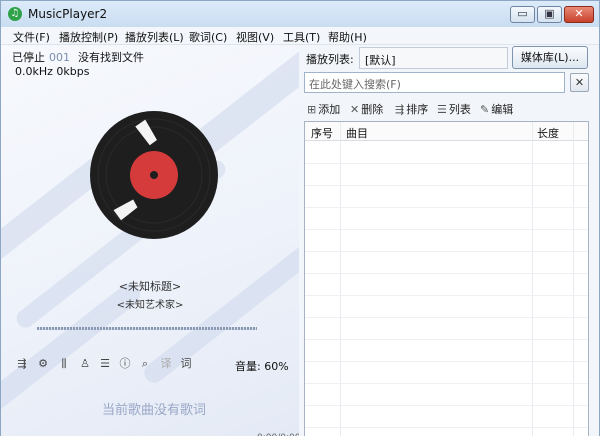 This screenshot has width=600, height=436. I want to click on clear-search-button: ✕, so click(579, 82).